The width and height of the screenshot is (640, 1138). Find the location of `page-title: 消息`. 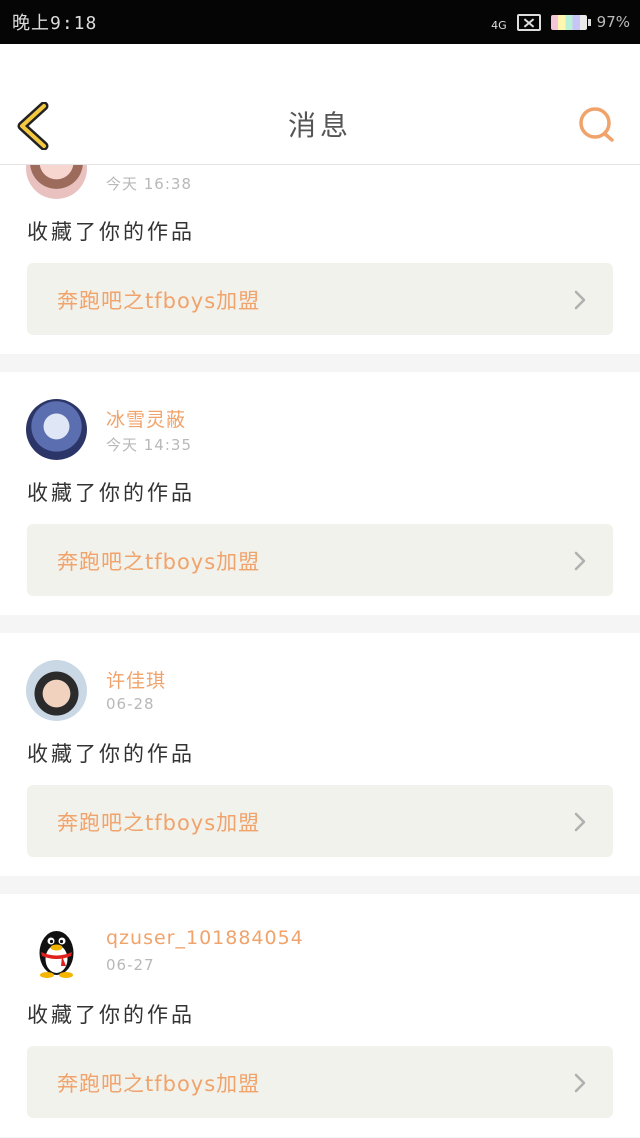

page-title: 消息 is located at coordinates (319, 125).